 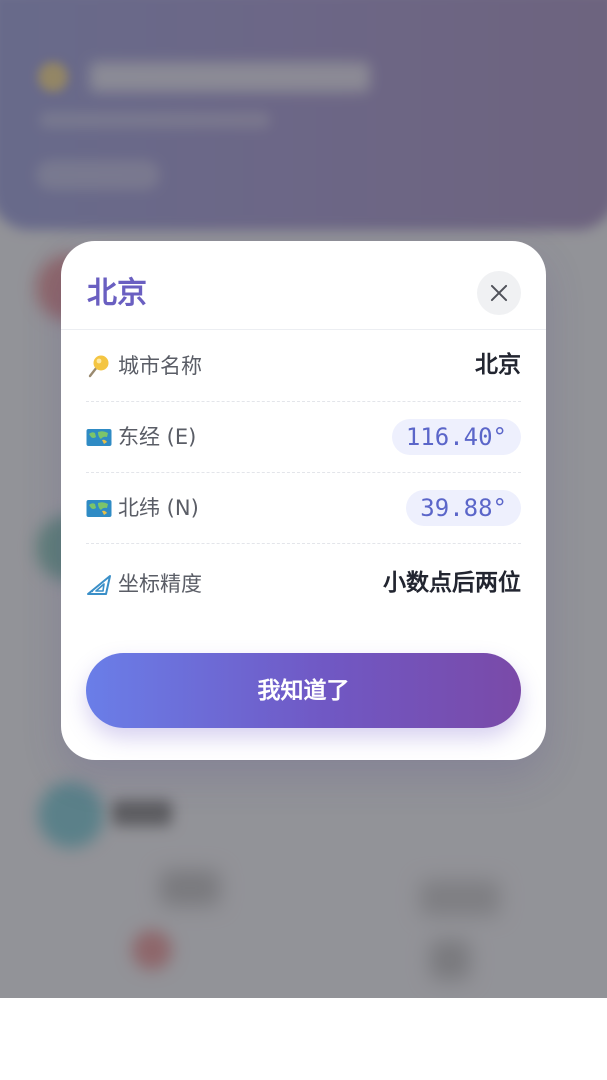 What do you see at coordinates (456, 437) in the screenshot?
I see `longitude-value: 116.40°` at bounding box center [456, 437].